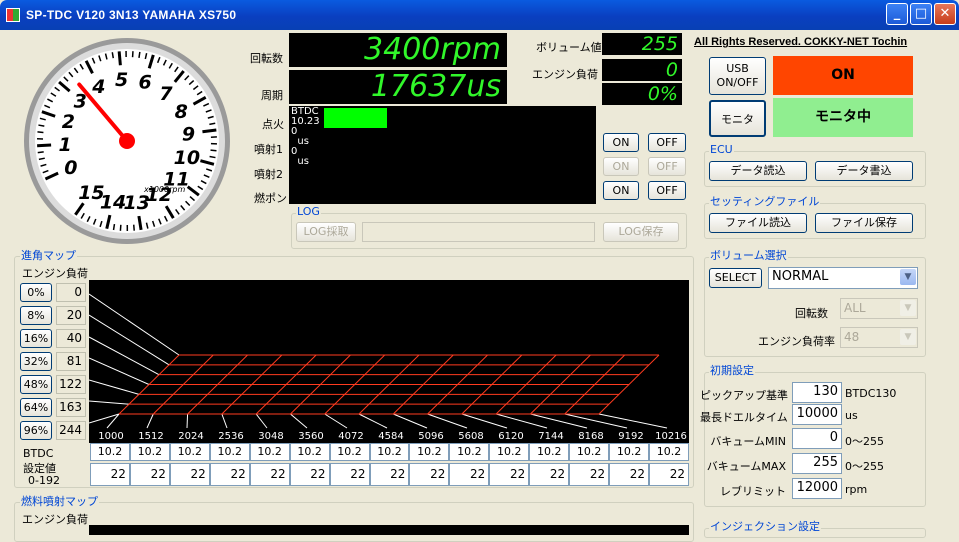 Image resolution: width=959 pixels, height=542 pixels. What do you see at coordinates (164, 189) in the screenshot?
I see `gauge-unit: x1000rpm` at bounding box center [164, 189].